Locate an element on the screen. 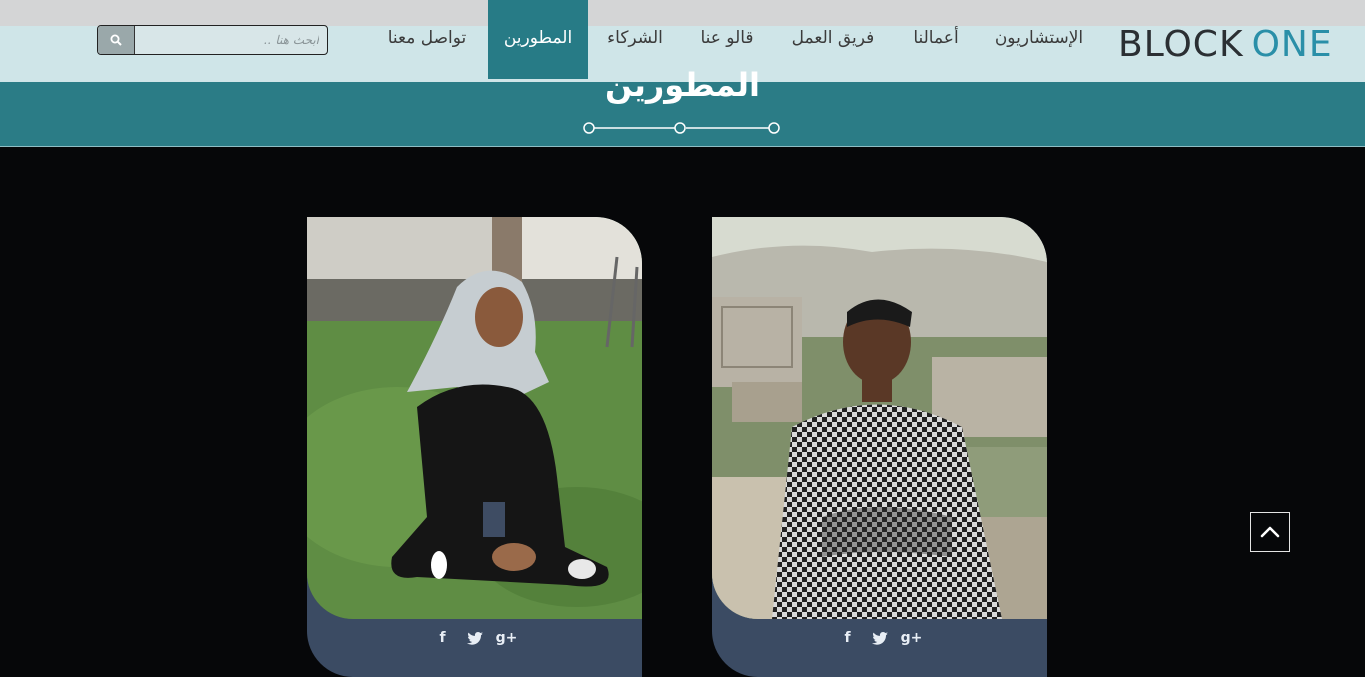 Image resolution: width=1365 pixels, height=677 pixels. search-box is located at coordinates (212, 40).